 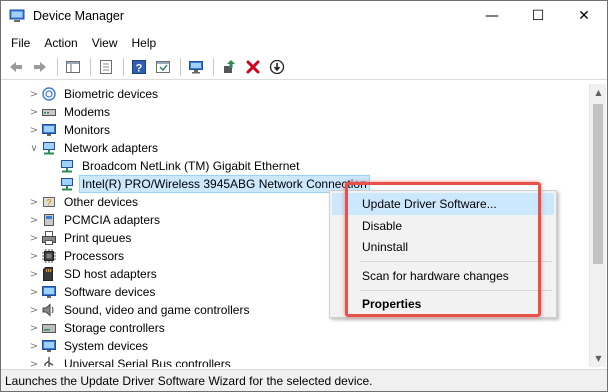 I want to click on tree-item-label: Network adapters, so click(x=111, y=148).